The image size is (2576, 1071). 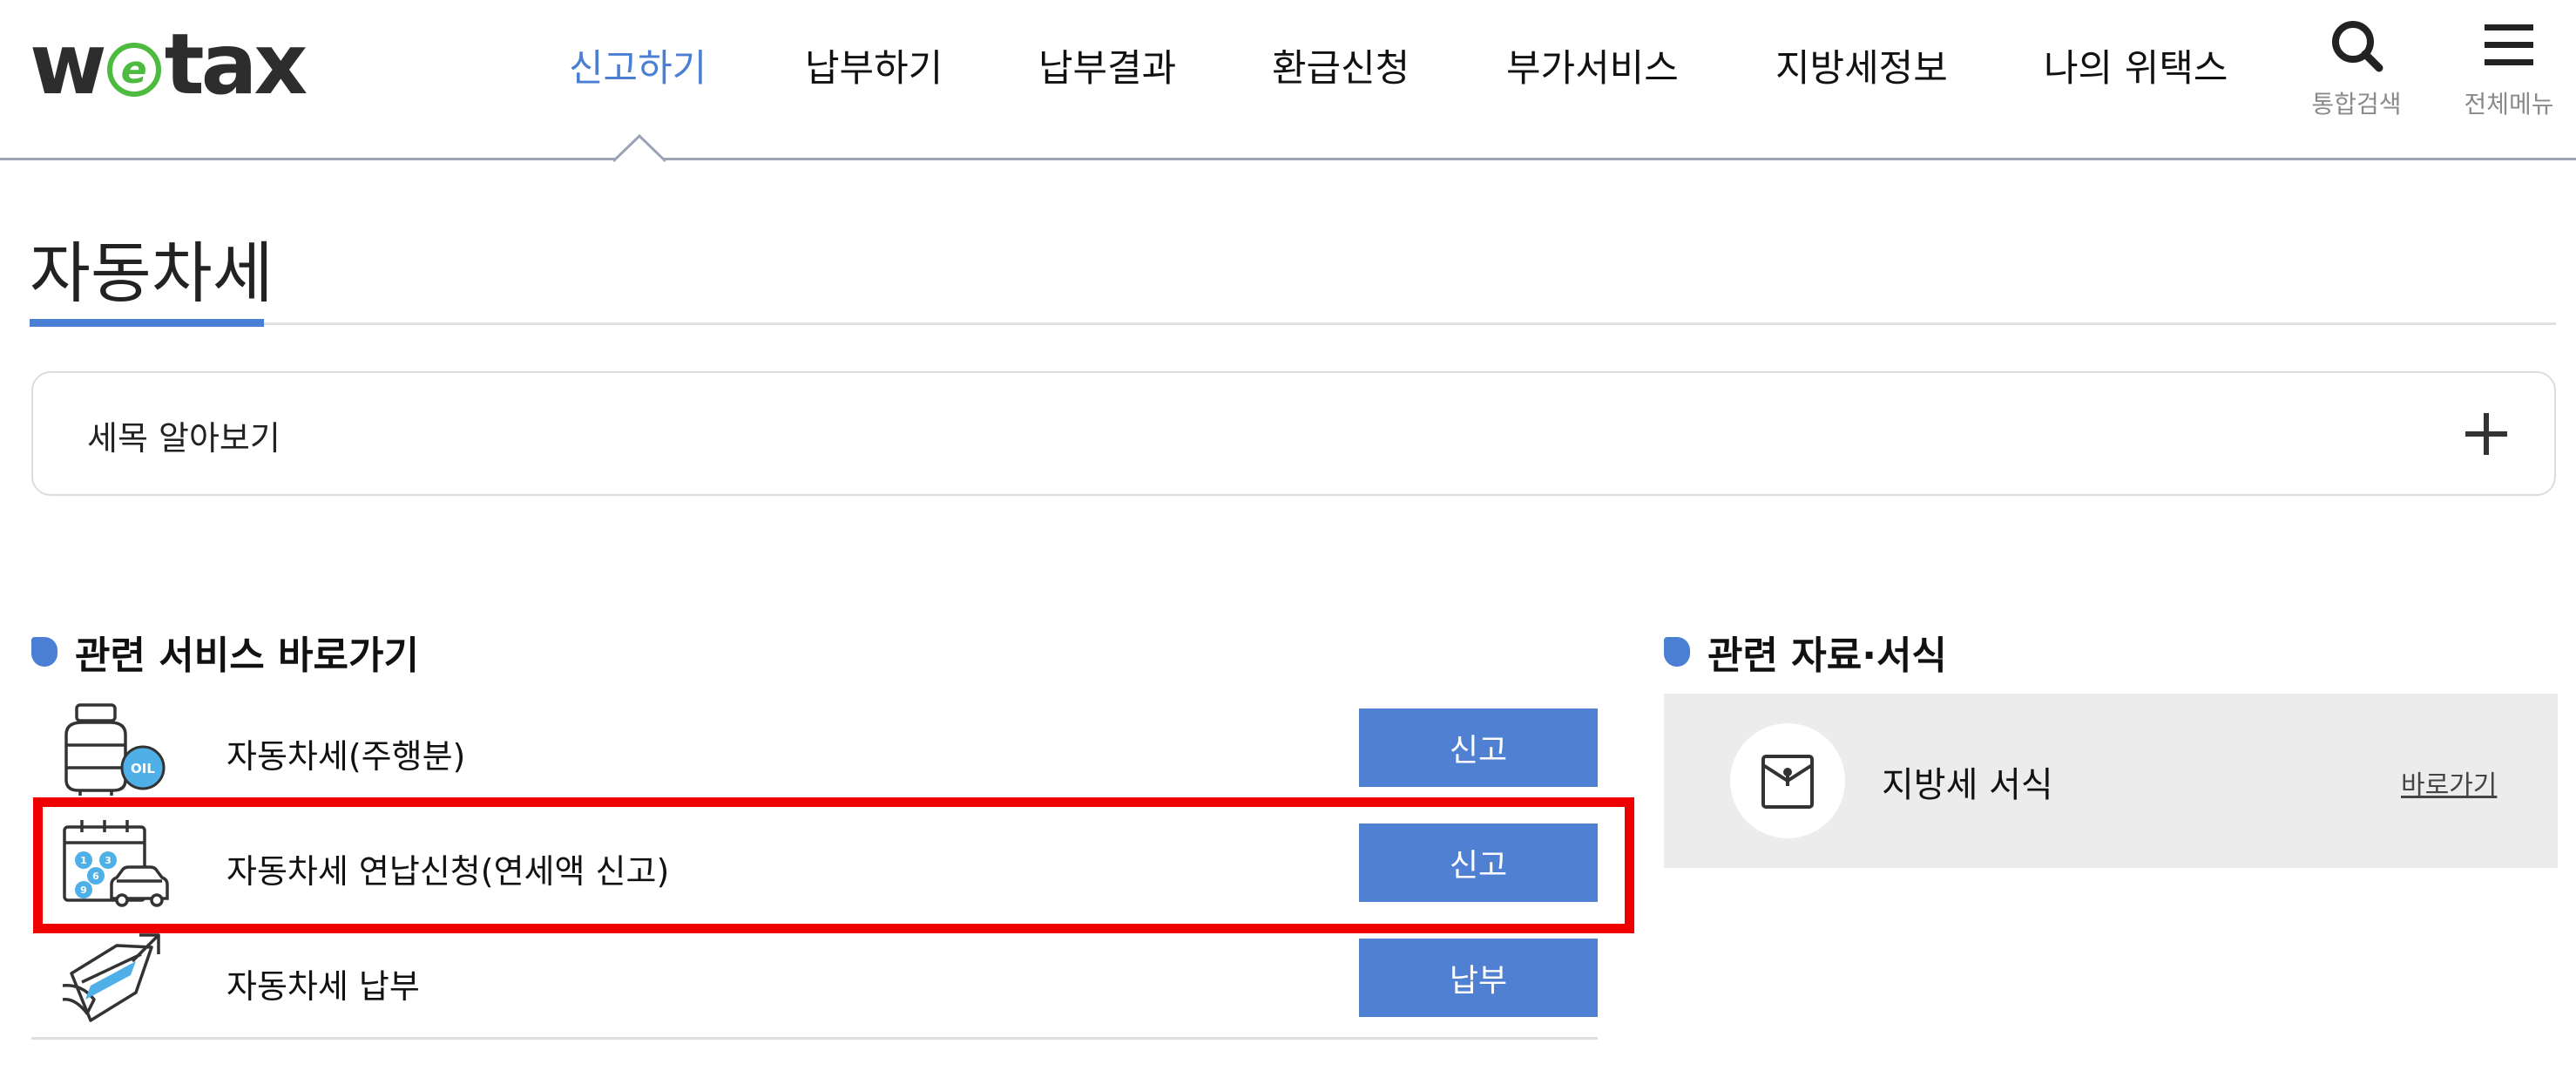 What do you see at coordinates (1861, 65) in the screenshot?
I see `nav-item-local-tax-info: 지방세정보` at bounding box center [1861, 65].